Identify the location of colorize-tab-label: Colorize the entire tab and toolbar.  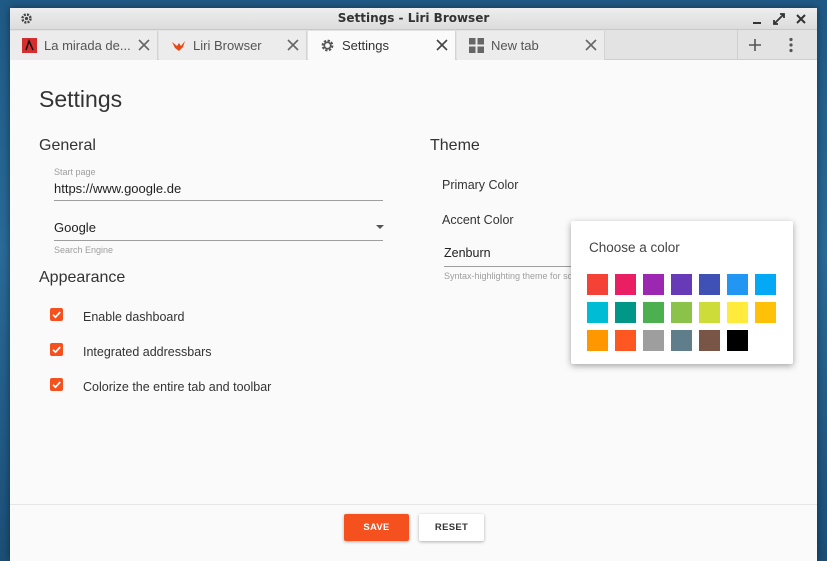
(177, 387).